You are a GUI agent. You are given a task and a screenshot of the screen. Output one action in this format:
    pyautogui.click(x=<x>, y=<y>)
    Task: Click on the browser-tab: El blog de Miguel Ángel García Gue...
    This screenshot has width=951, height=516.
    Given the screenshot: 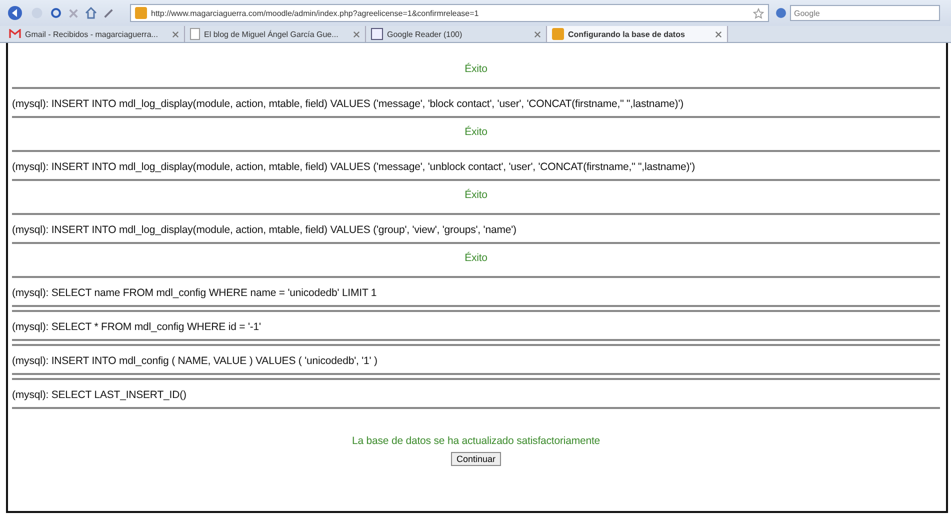 What is the action you would take?
    pyautogui.click(x=275, y=34)
    